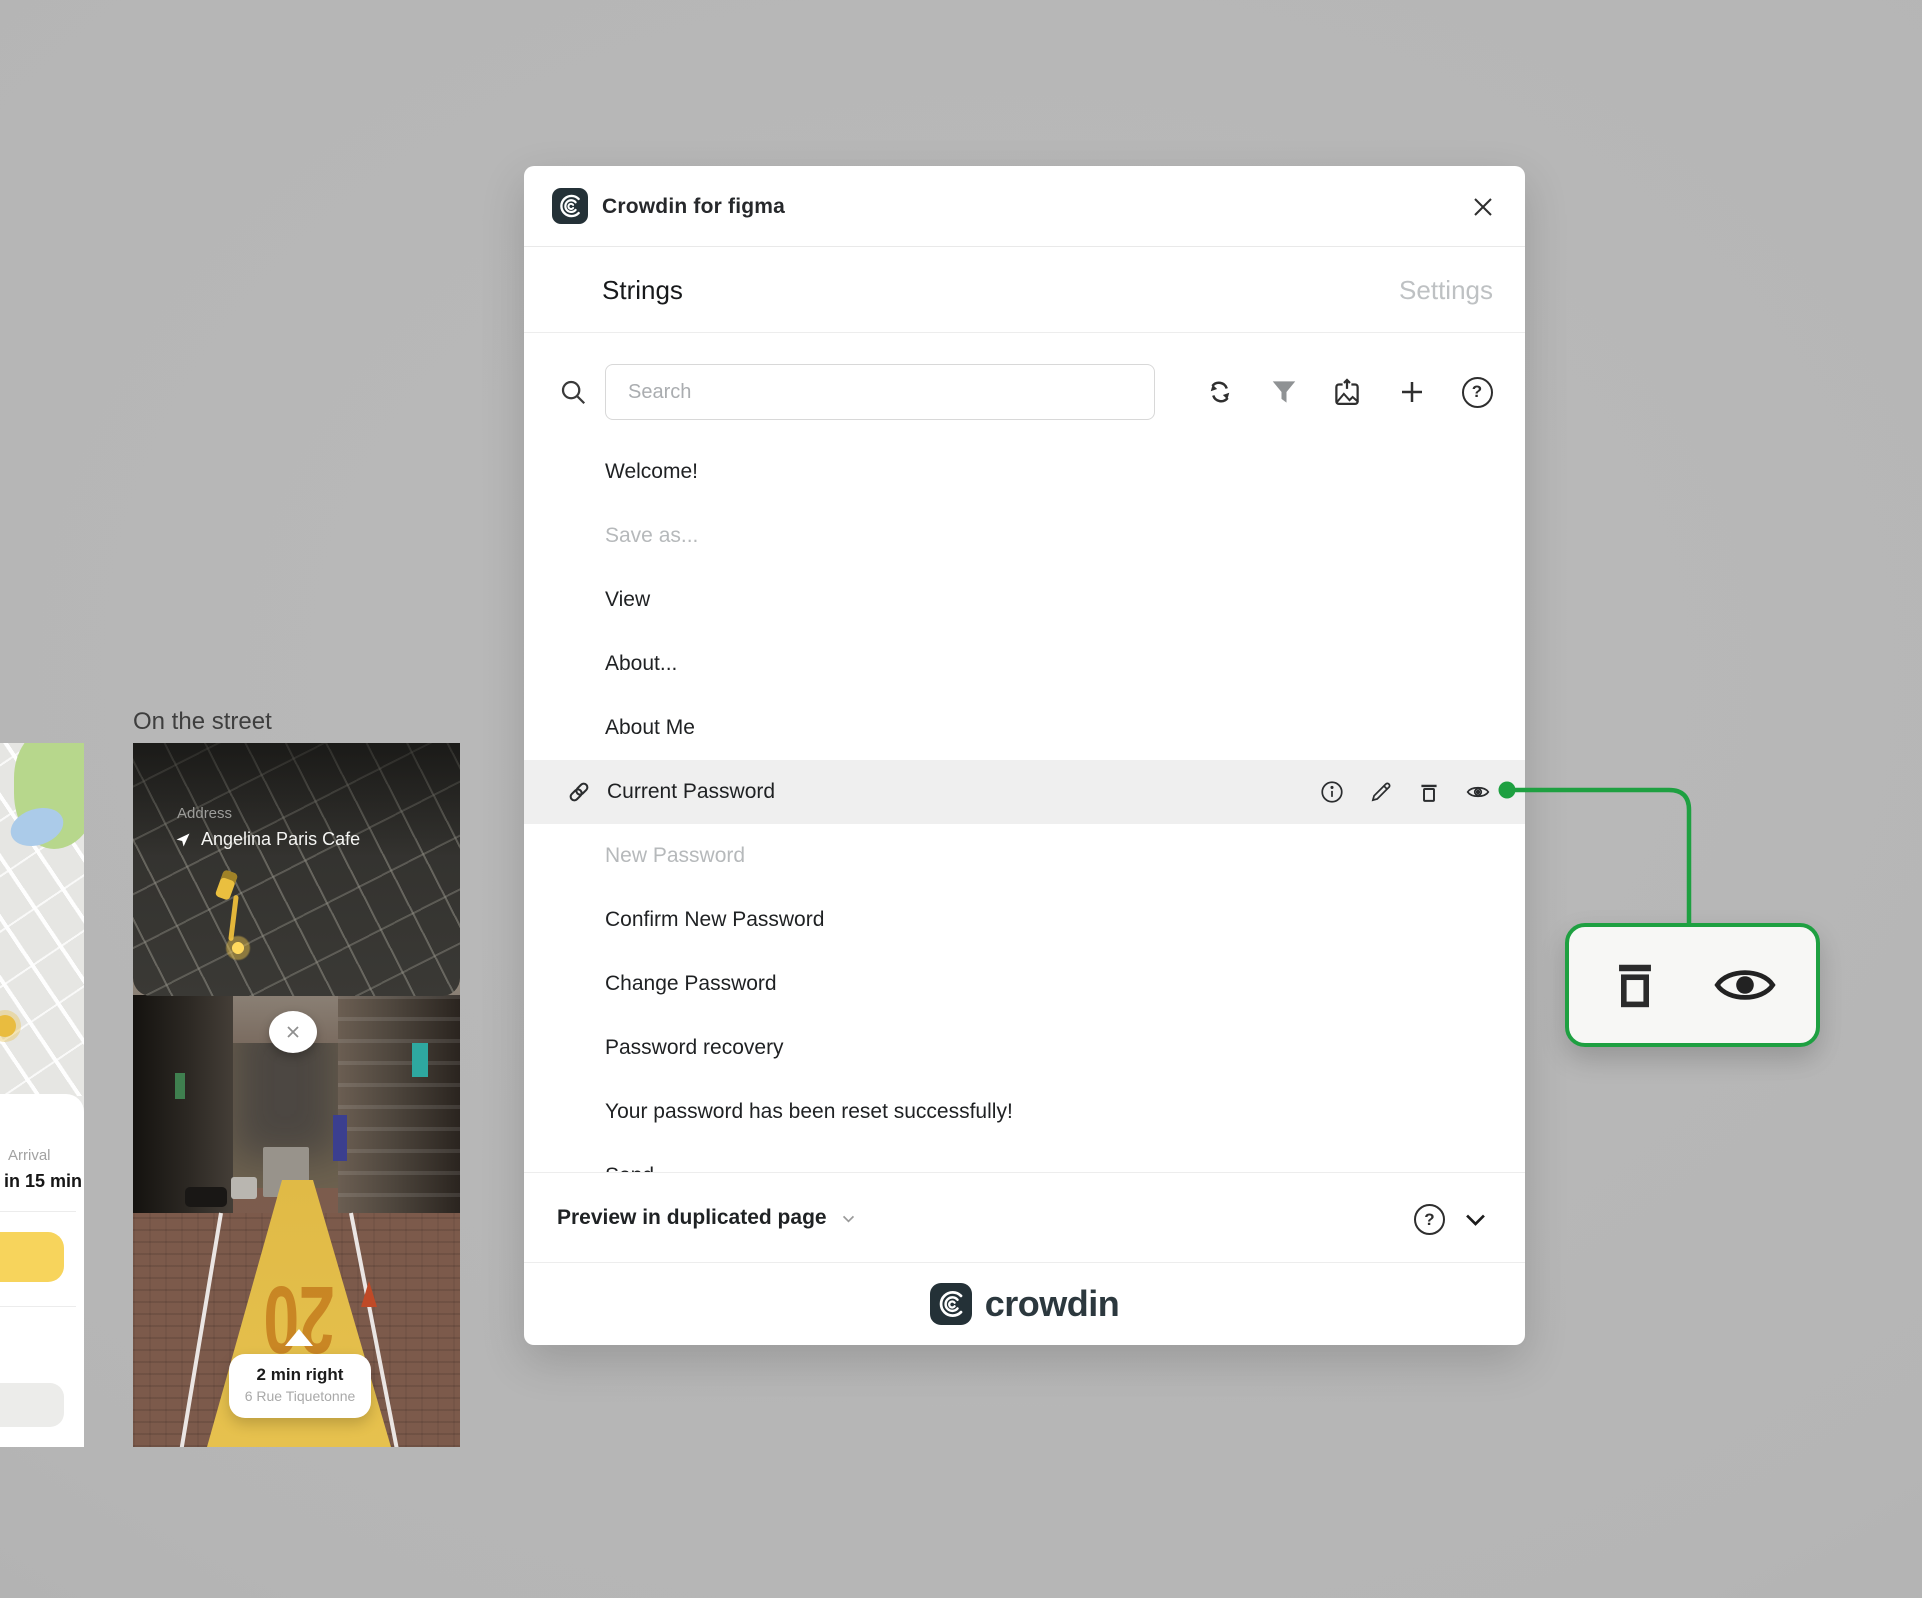 This screenshot has width=1922, height=1598. I want to click on building-right-floors, so click(399, 1109).